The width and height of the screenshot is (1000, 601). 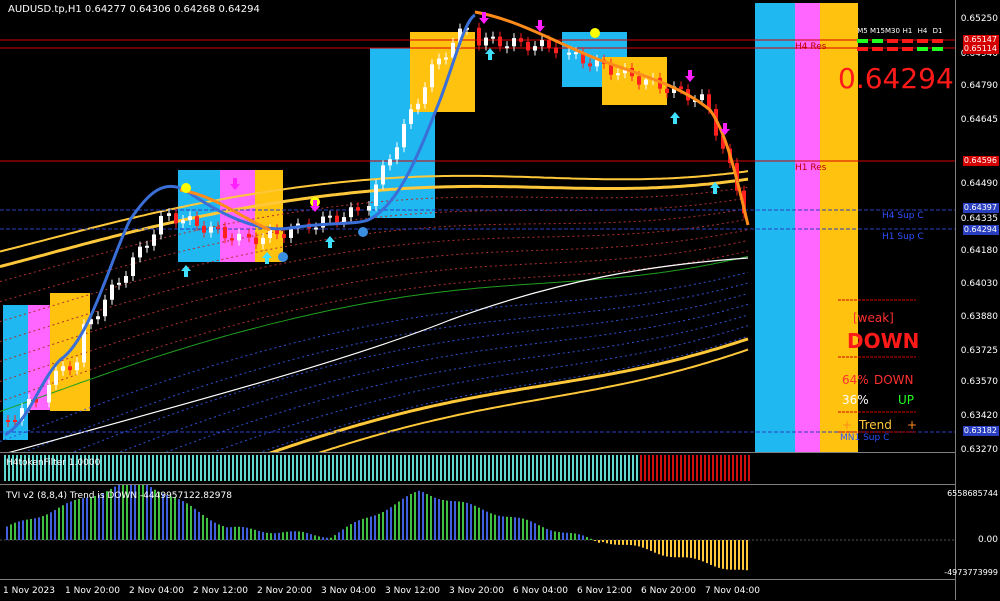 What do you see at coordinates (907, 31) in the screenshot?
I see `timeframe-label: H1` at bounding box center [907, 31].